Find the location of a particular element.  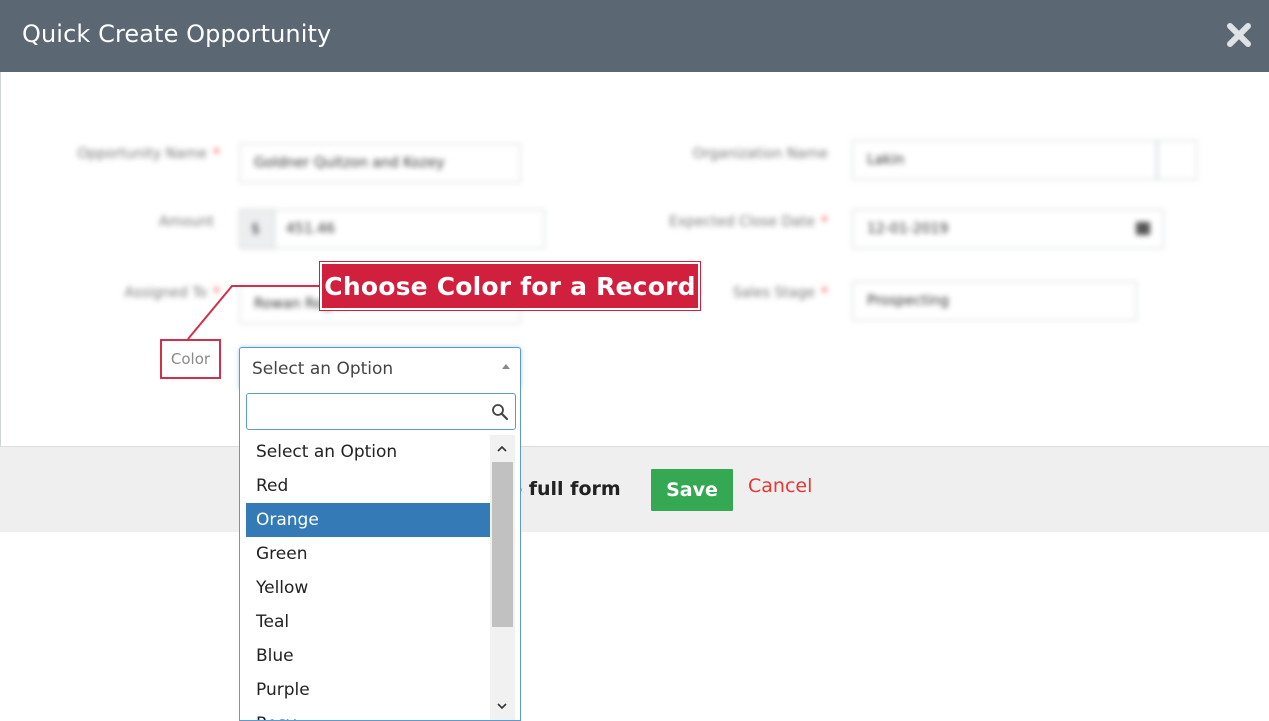

color-select-value: Select an Option is located at coordinates (323, 369).